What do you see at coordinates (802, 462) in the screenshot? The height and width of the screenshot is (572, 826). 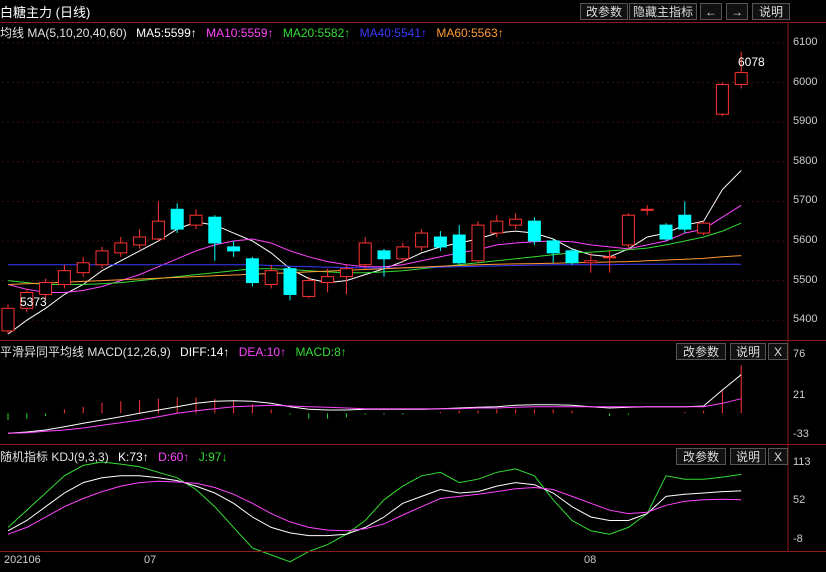 I see `kdj-tick-top: 113` at bounding box center [802, 462].